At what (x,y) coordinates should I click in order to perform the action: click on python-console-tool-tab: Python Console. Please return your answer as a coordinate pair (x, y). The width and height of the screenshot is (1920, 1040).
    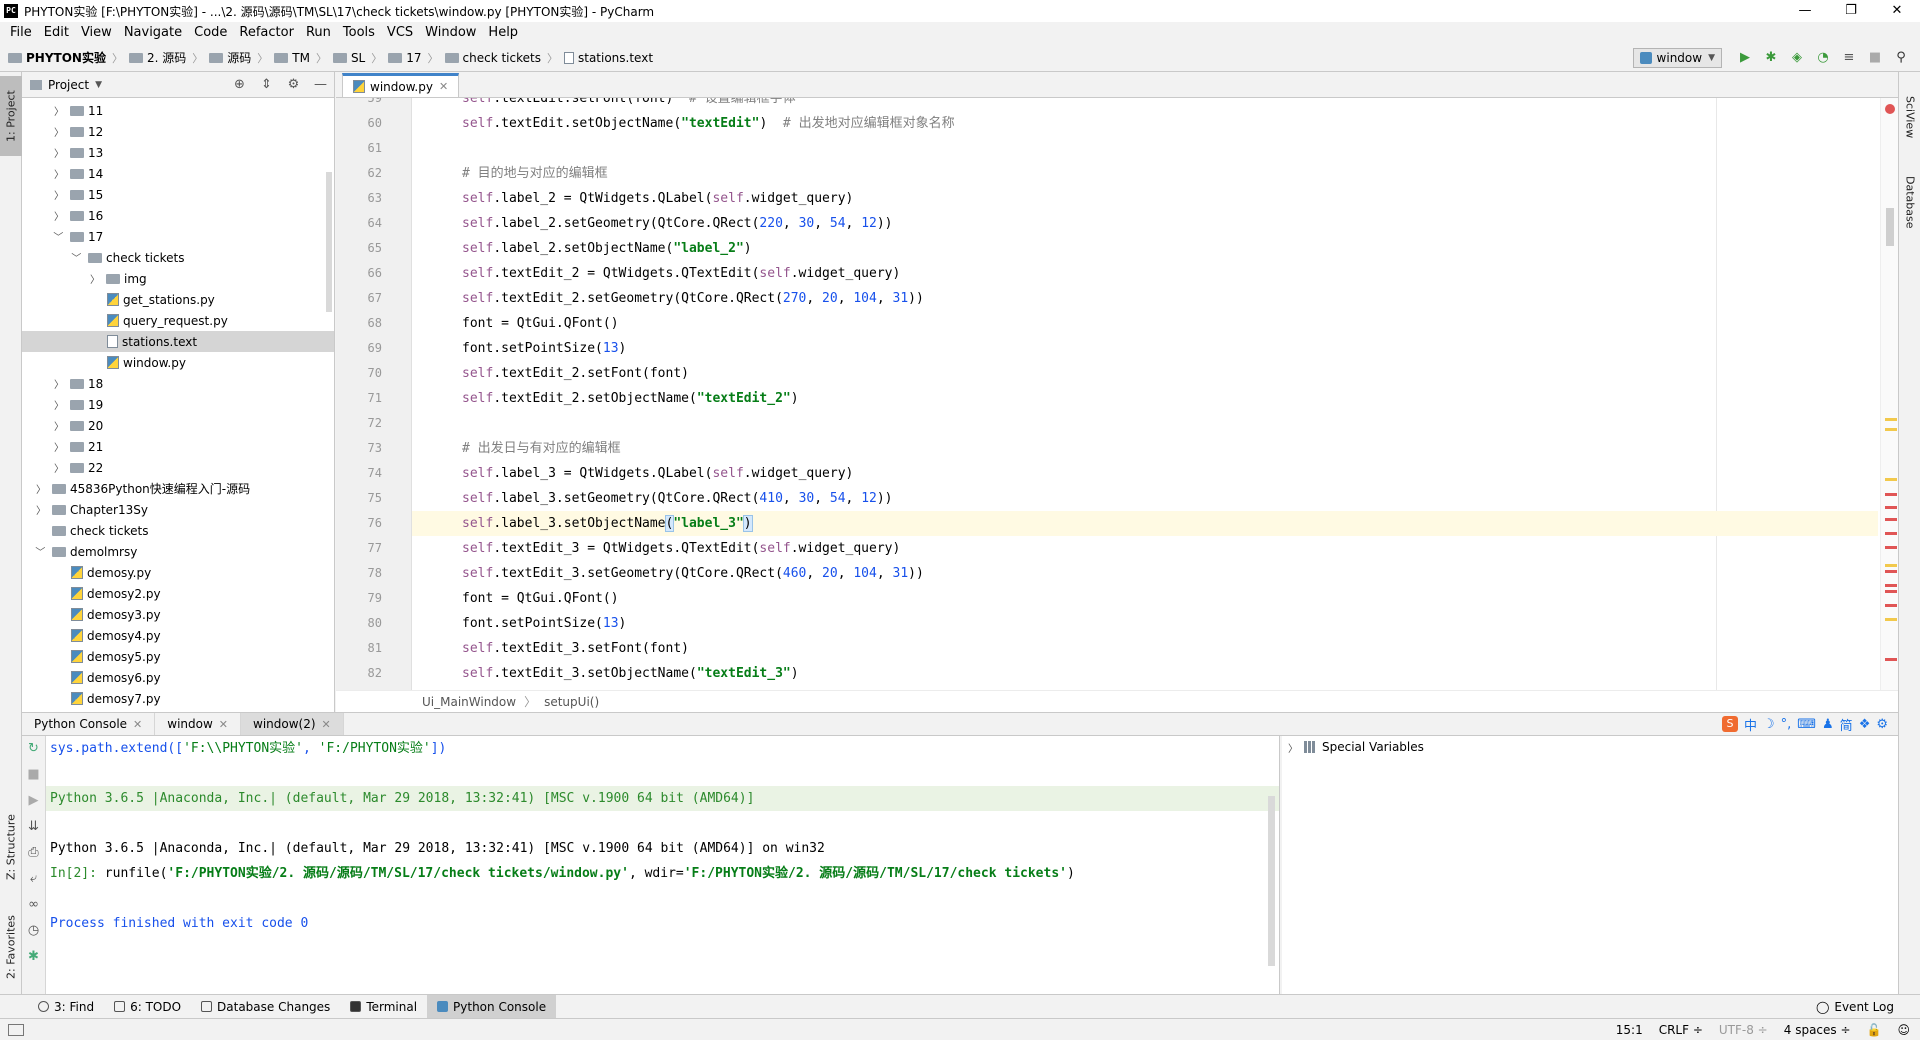
    Looking at the image, I should click on (492, 1006).